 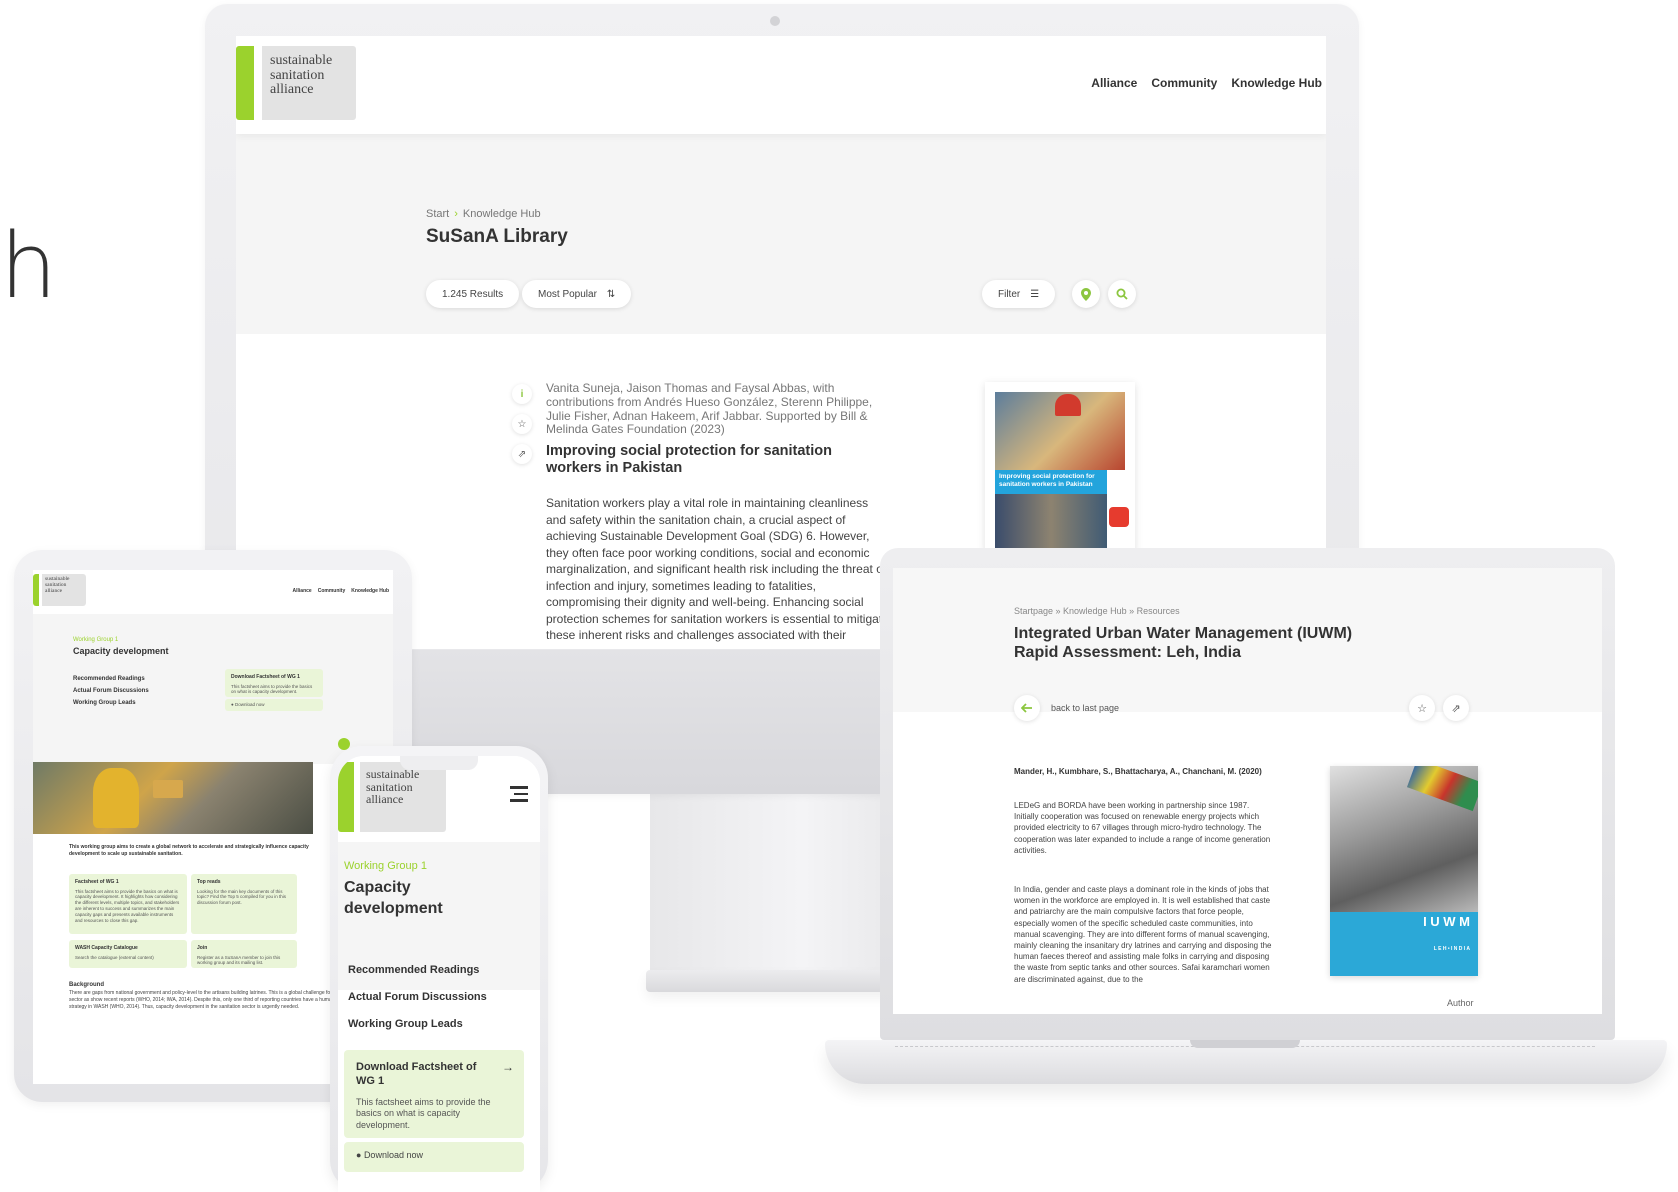 What do you see at coordinates (111, 691) in the screenshot?
I see `tablet-link-forum: Actual Forum Discussions` at bounding box center [111, 691].